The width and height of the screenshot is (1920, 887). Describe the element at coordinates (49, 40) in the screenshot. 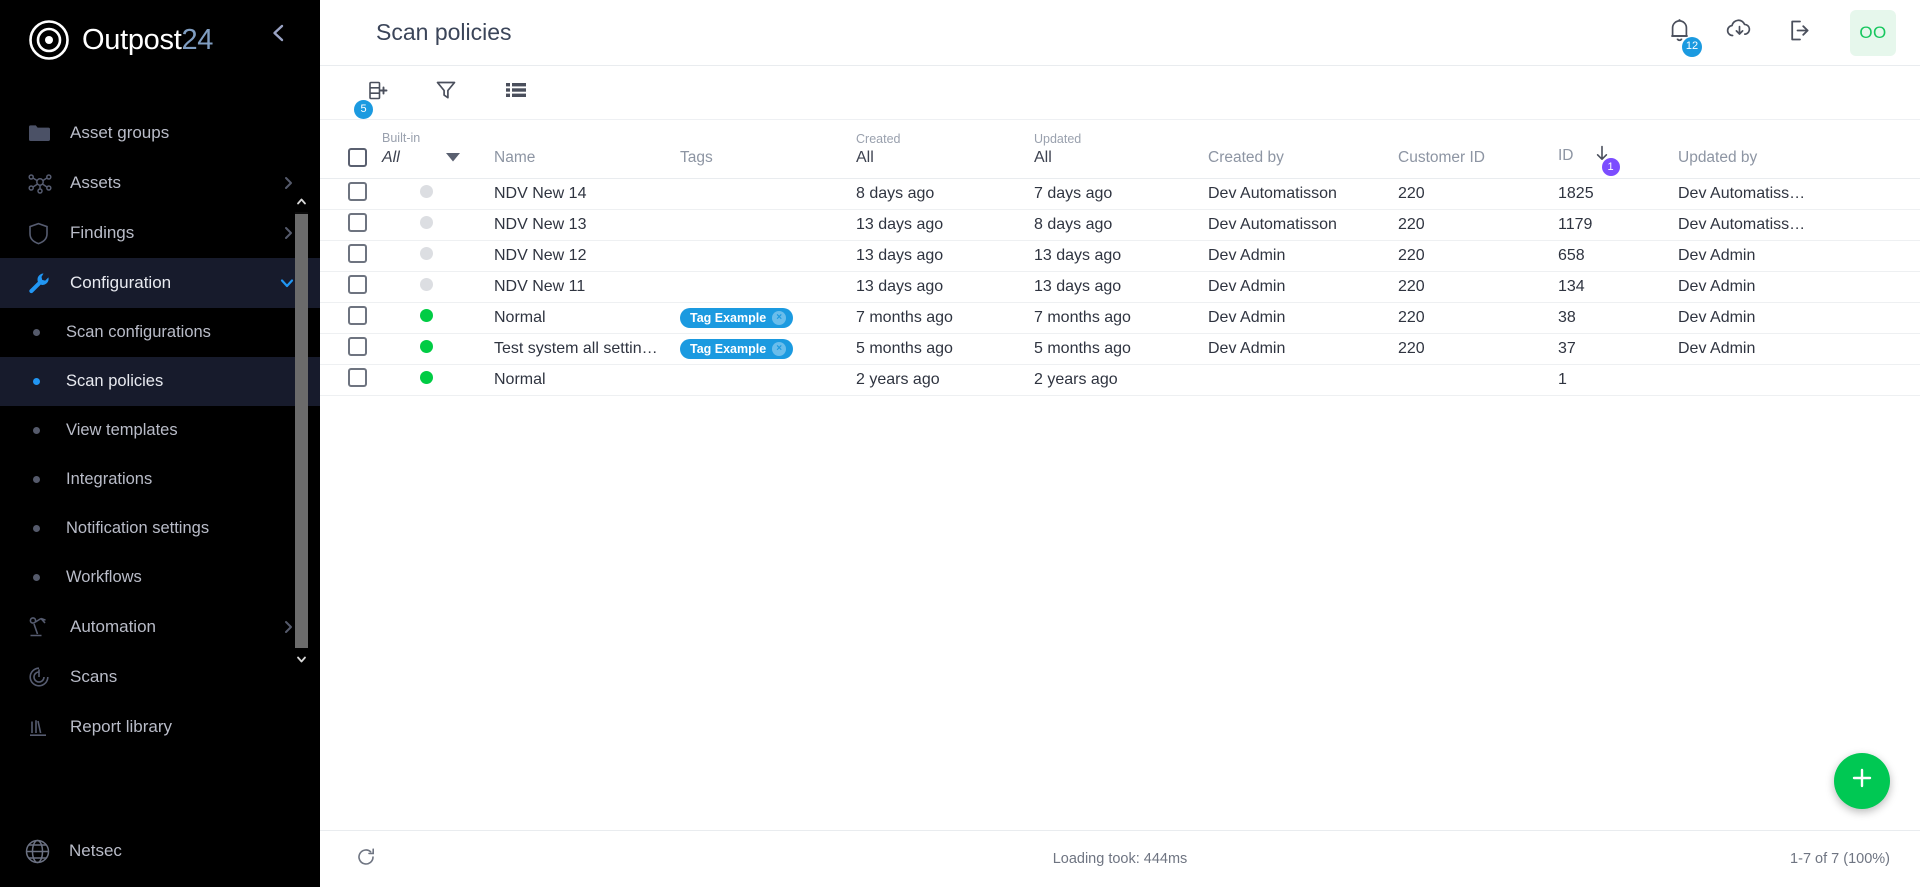

I see `target-icon` at that location.